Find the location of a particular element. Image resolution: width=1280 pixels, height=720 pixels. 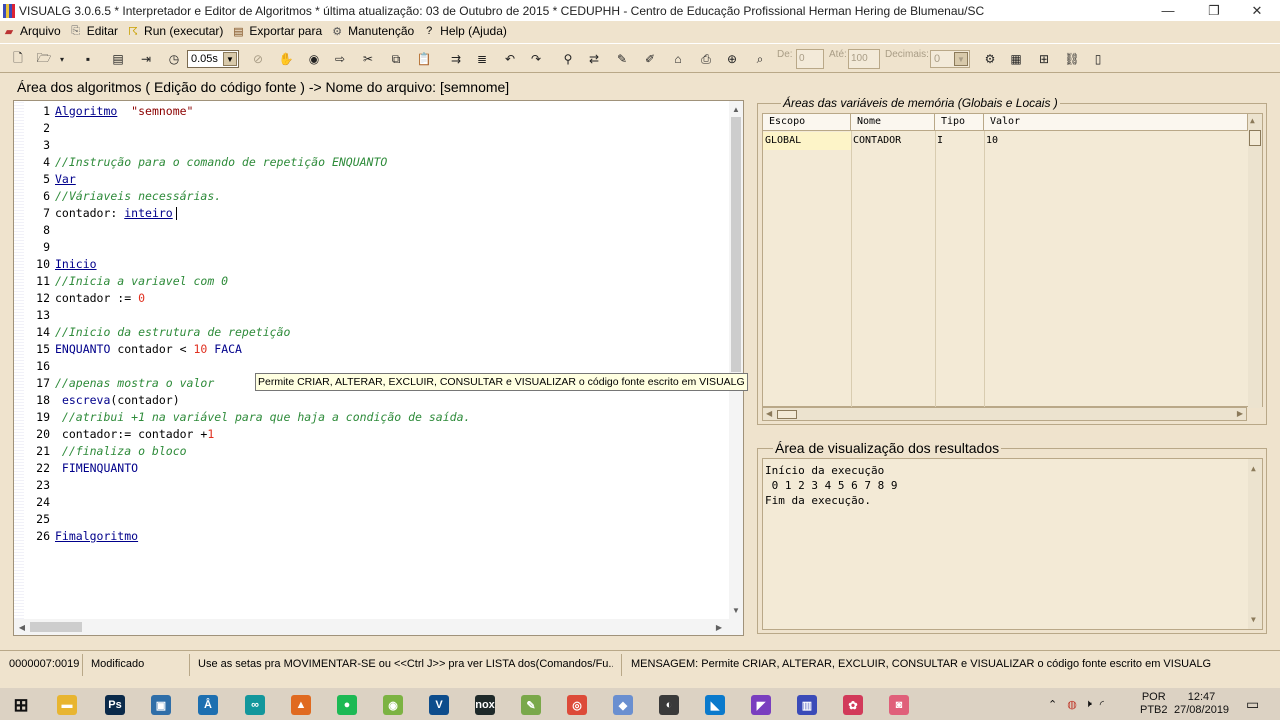

taskbar-app-ball: ✿ is located at coordinates (853, 705).